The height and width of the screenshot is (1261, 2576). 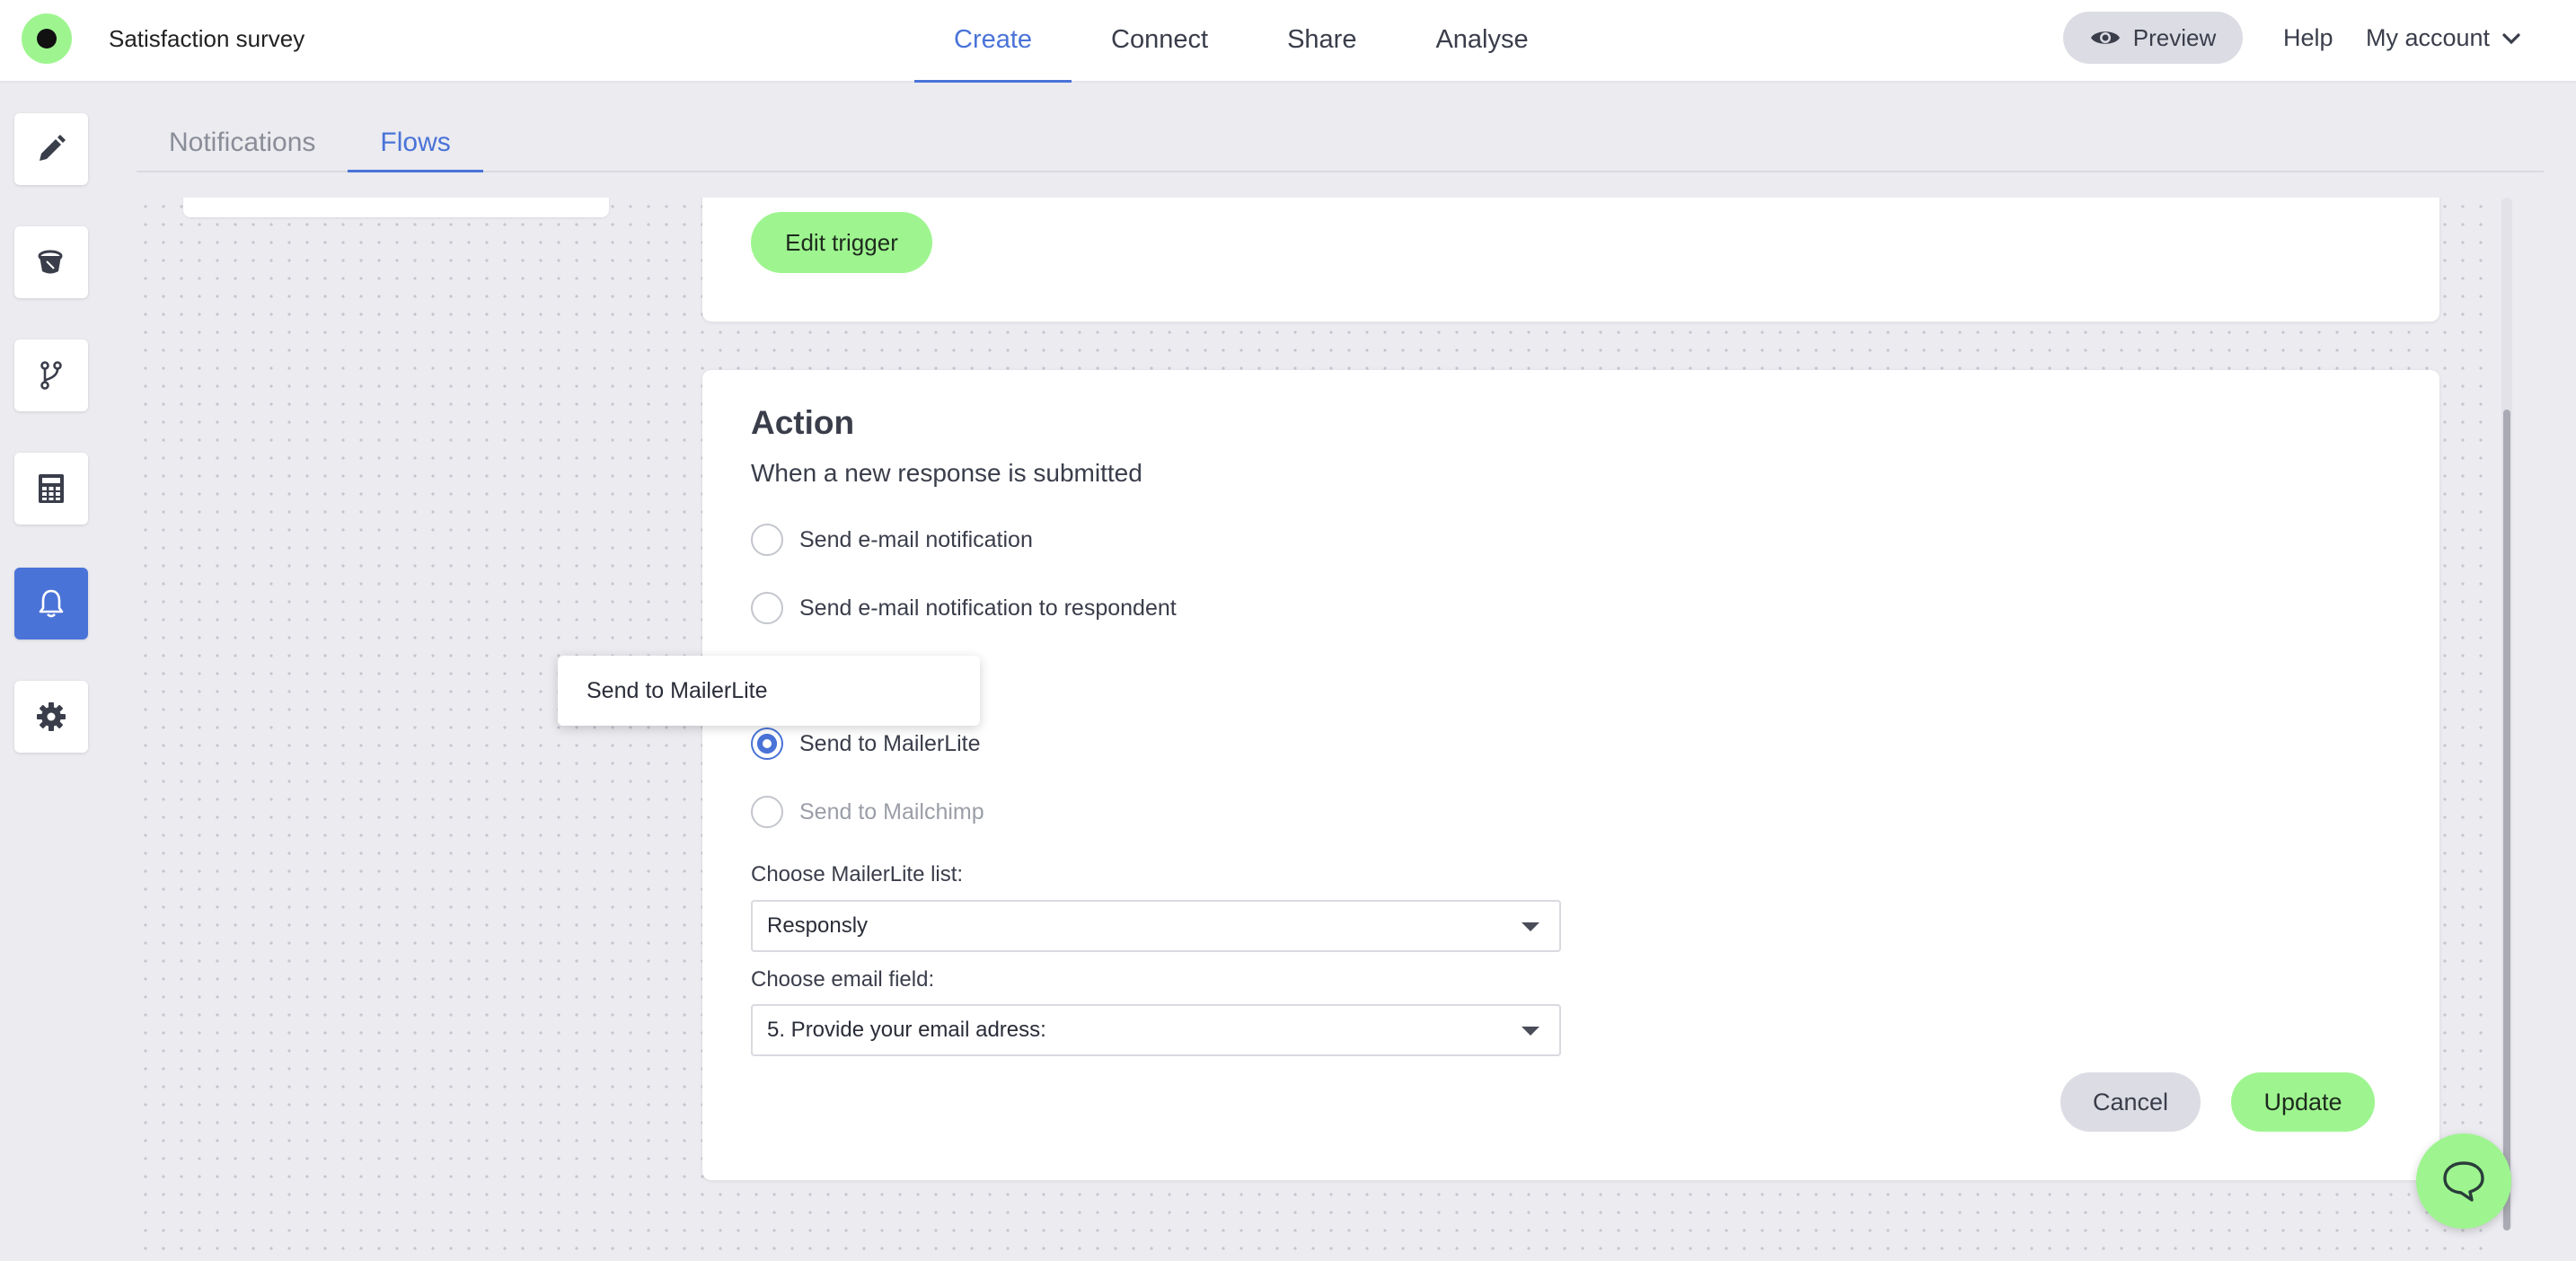 I want to click on rail-logic-button, so click(x=51, y=375).